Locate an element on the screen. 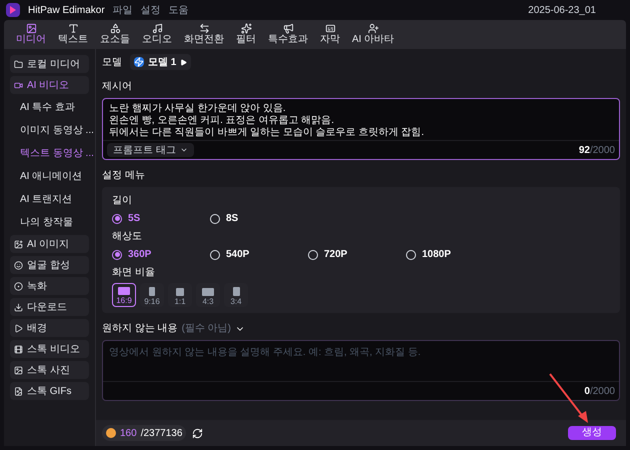  app-logo-icon is located at coordinates (13, 10).